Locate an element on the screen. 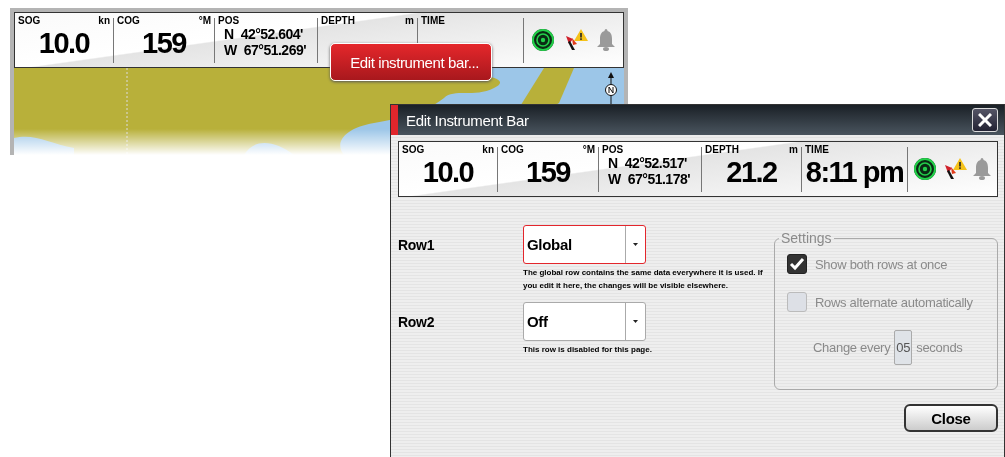 This screenshot has height=457, width=1005. interval-unit: seconds is located at coordinates (939, 347).